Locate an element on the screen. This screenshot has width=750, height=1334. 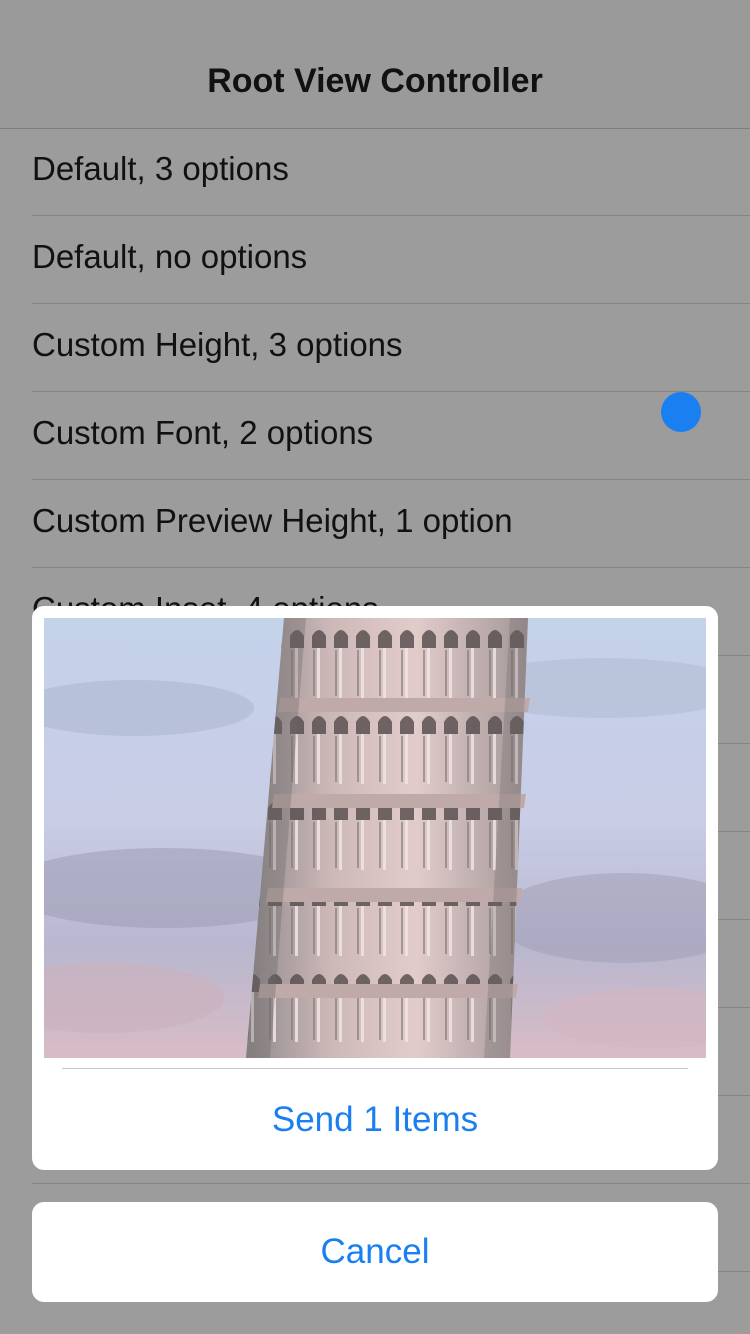
list-item-label: Custom Height, 3 options is located at coordinates (217, 344).